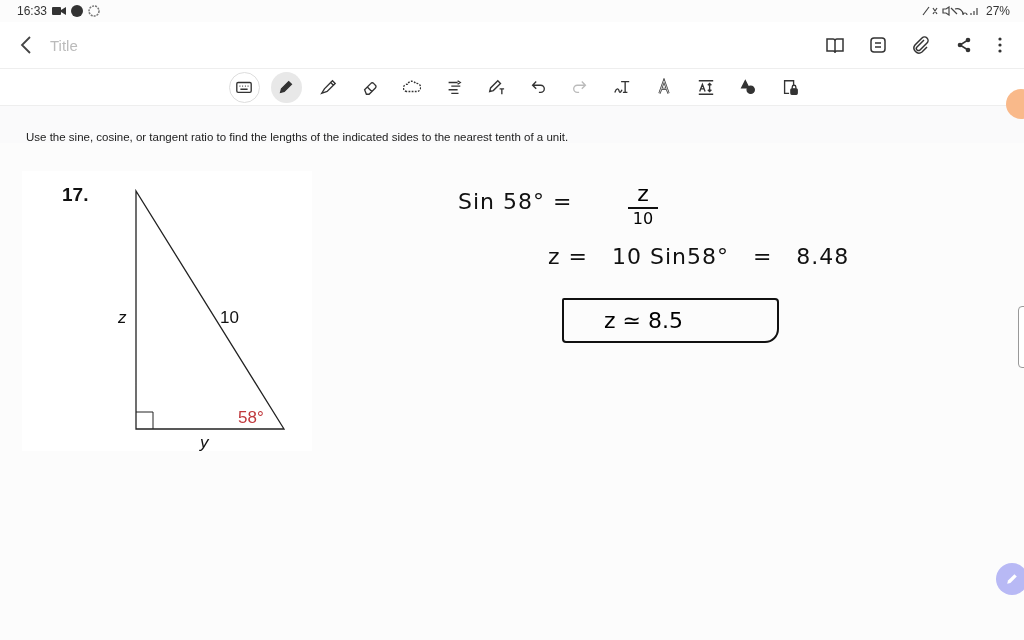 Image resolution: width=1024 pixels, height=640 pixels. What do you see at coordinates (110, 45) in the screenshot?
I see `title-field: Title` at bounding box center [110, 45].